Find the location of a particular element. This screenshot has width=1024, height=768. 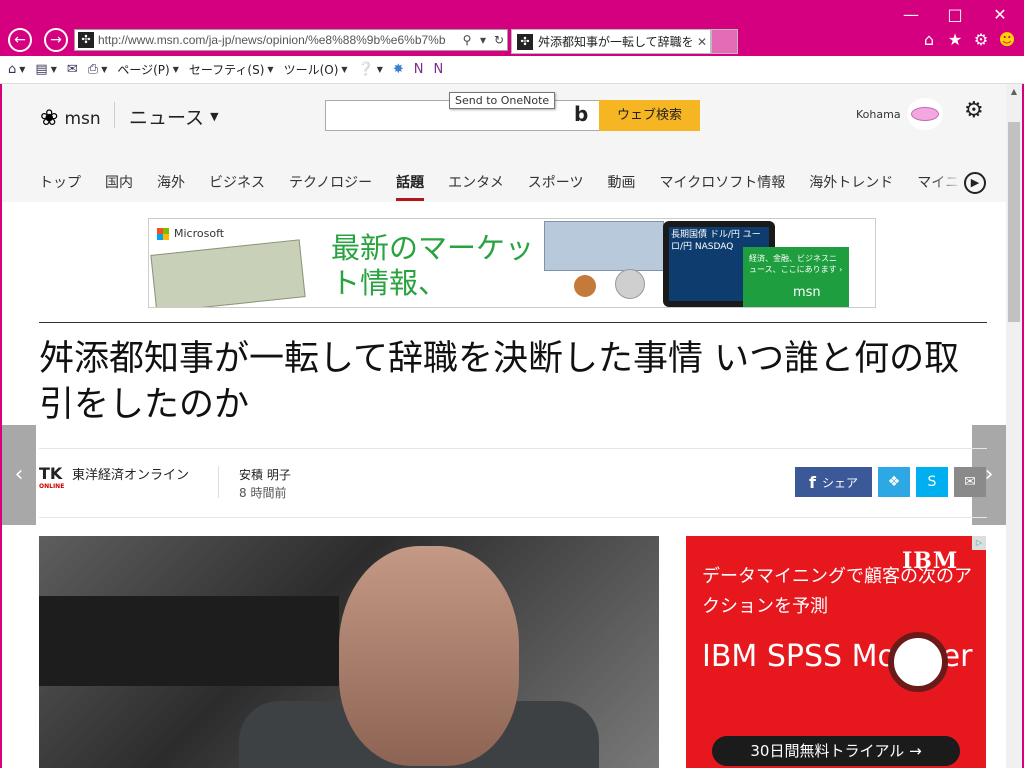

tools-menu: ツール(O) ▼ is located at coordinates (316, 69).